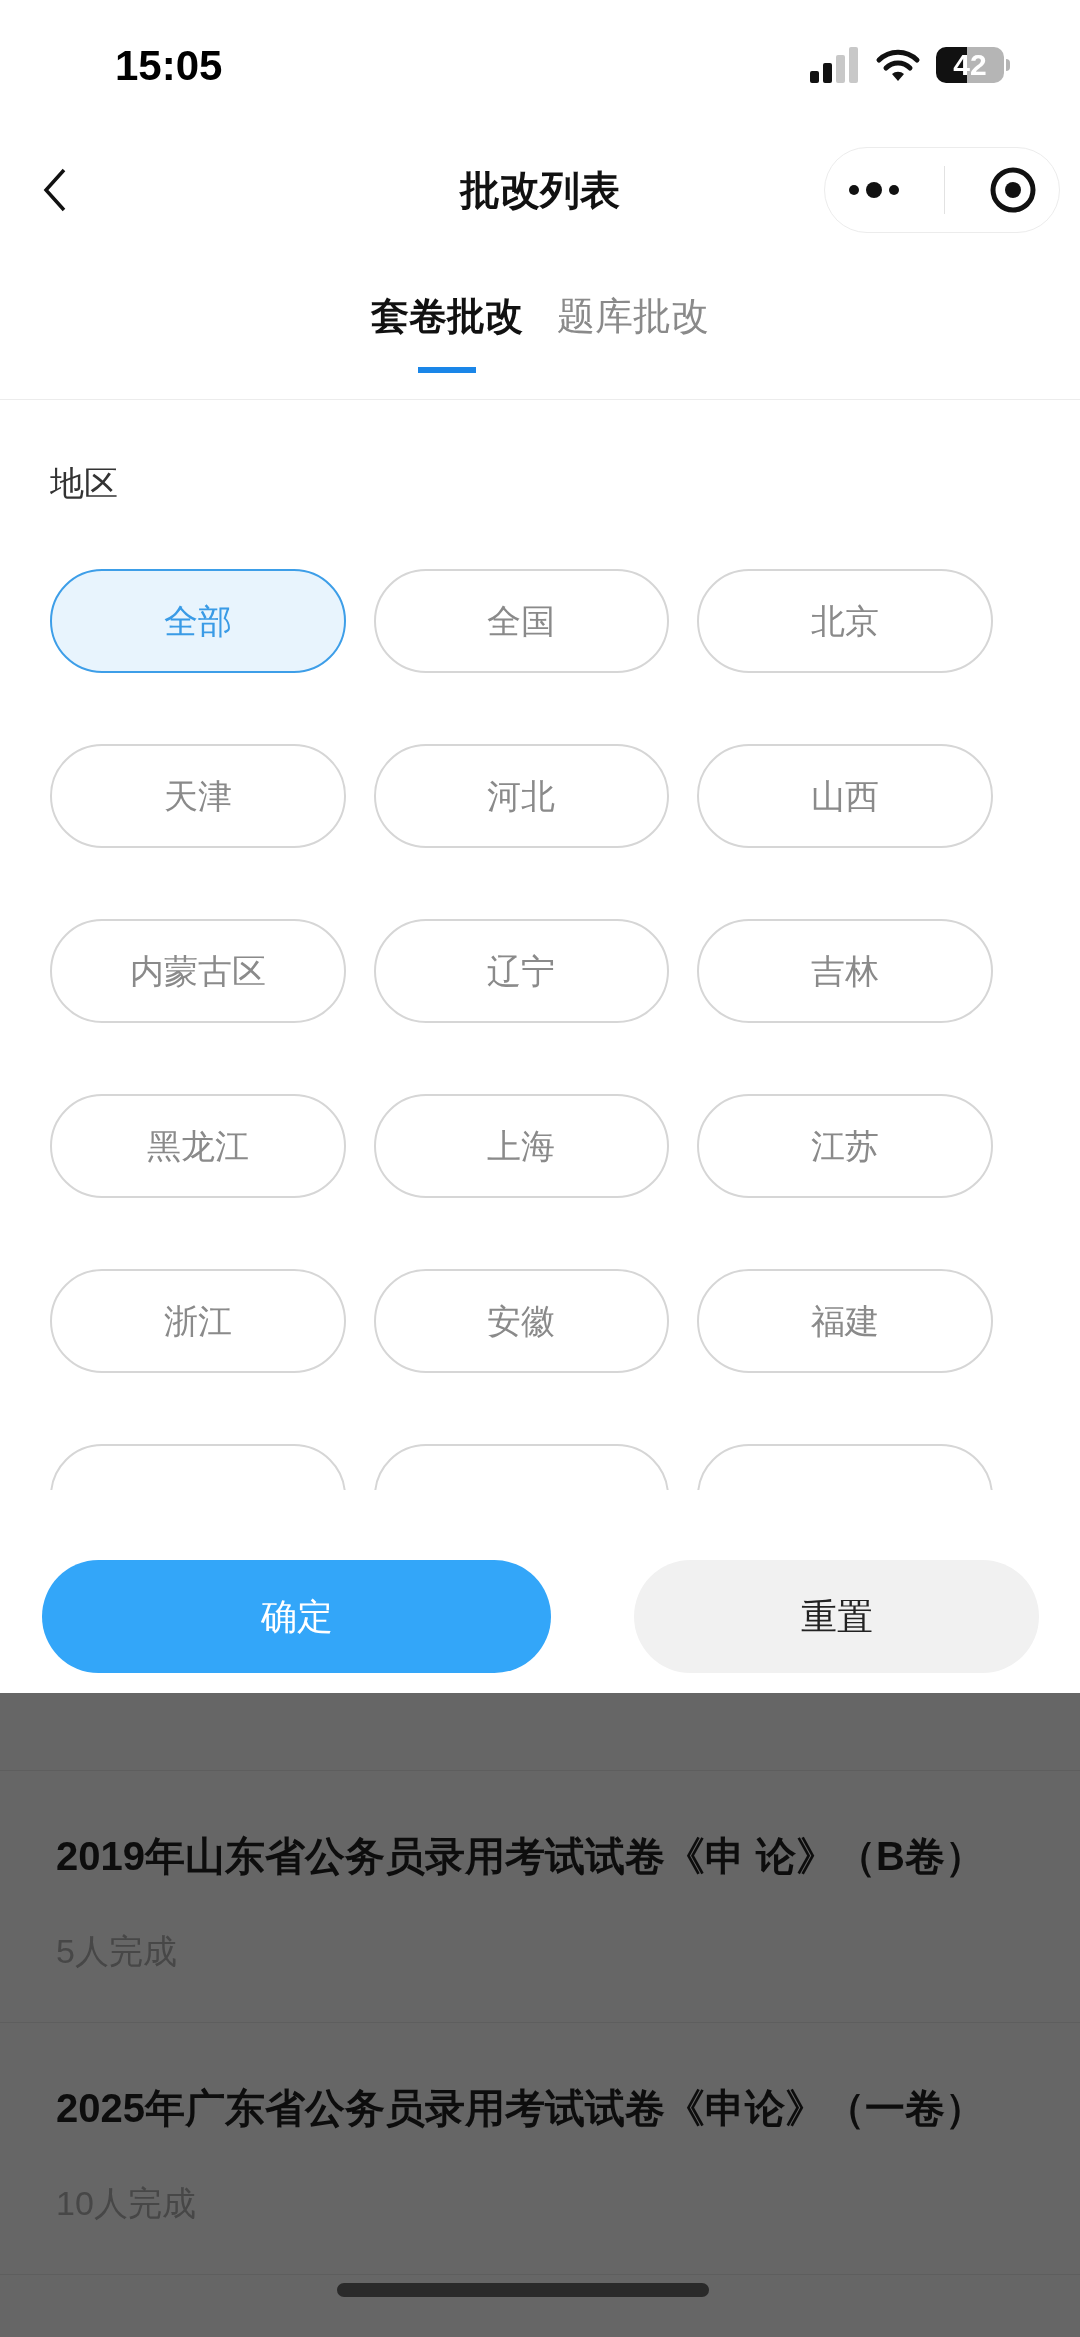 This screenshot has width=1080, height=2337. I want to click on region-option: 山西, so click(845, 796).